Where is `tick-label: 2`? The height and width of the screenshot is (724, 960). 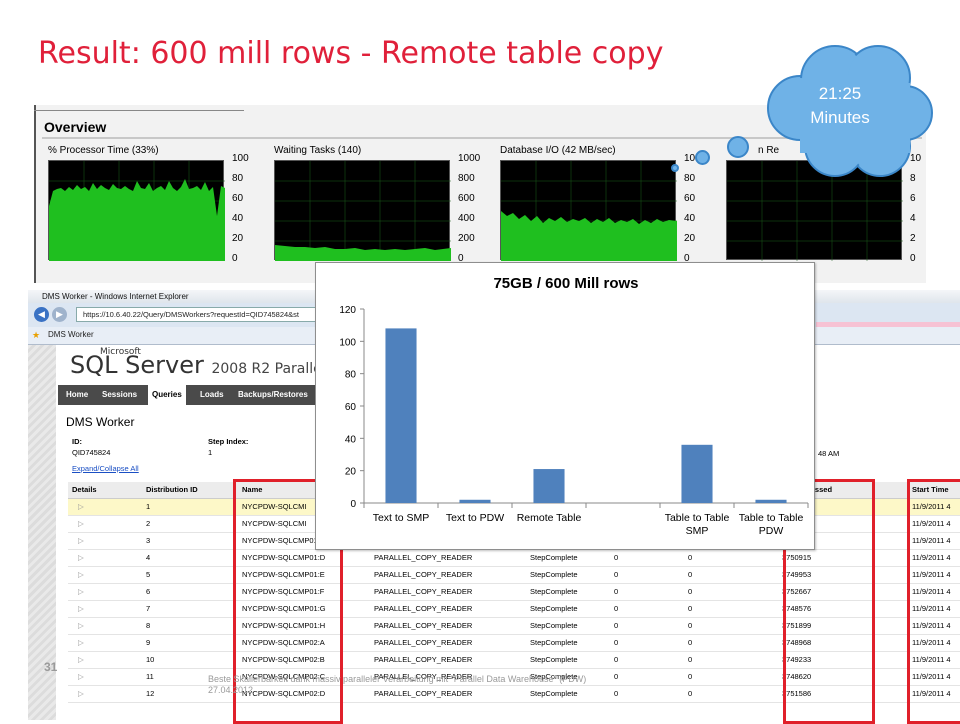
tick-label: 2 is located at coordinates (913, 238).